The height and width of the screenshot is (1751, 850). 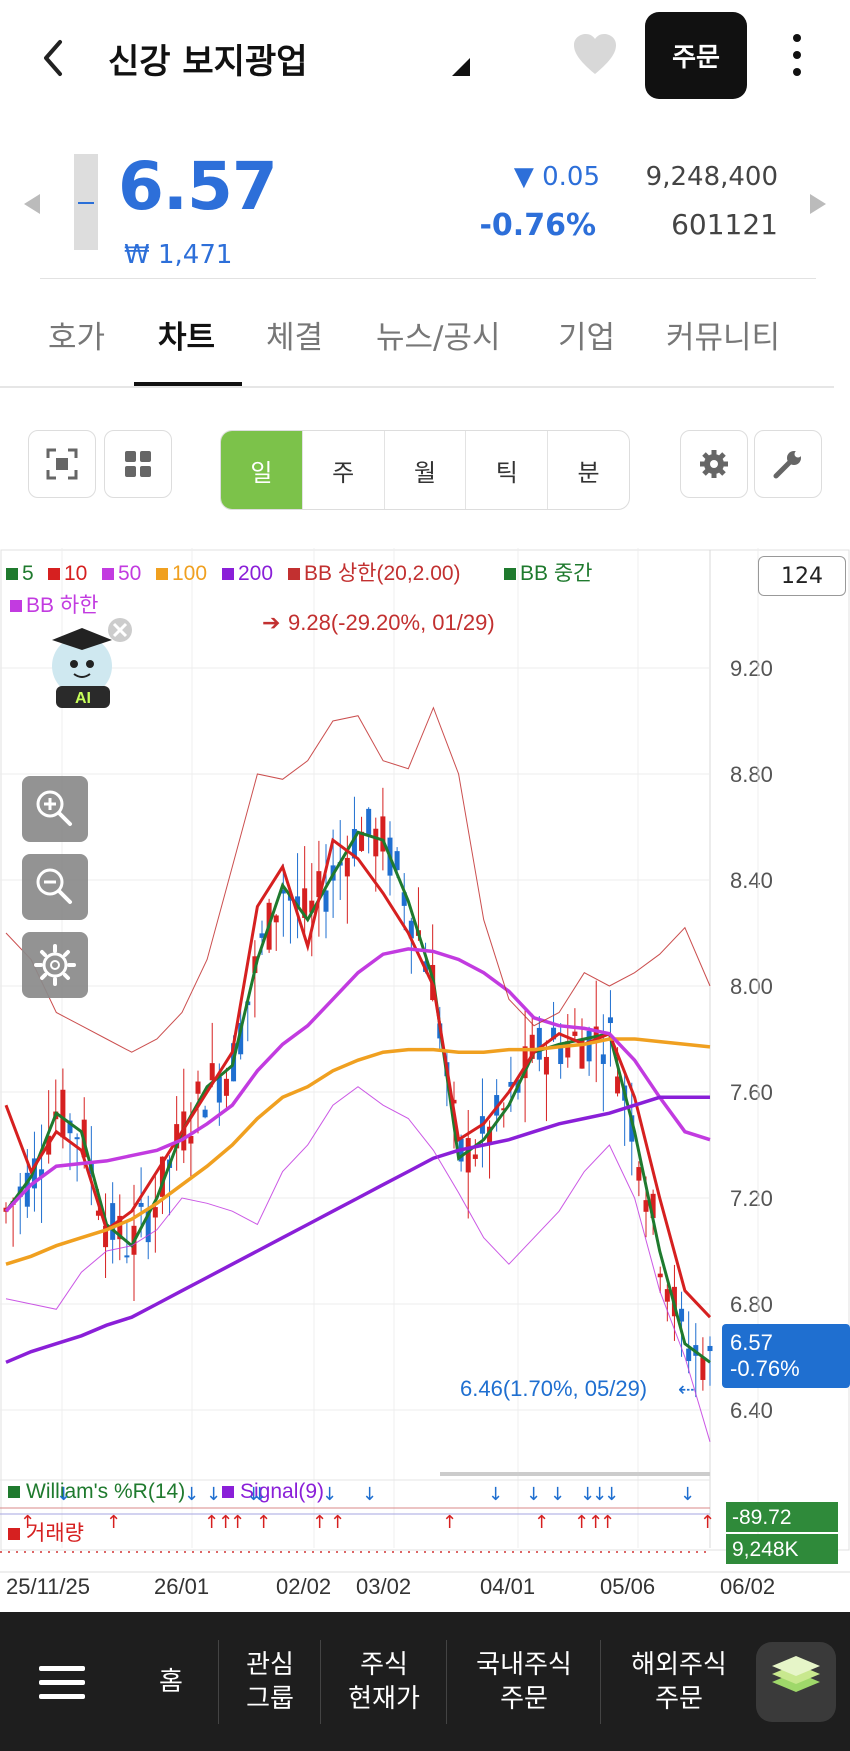 What do you see at coordinates (62, 1681) in the screenshot?
I see `menu-button` at bounding box center [62, 1681].